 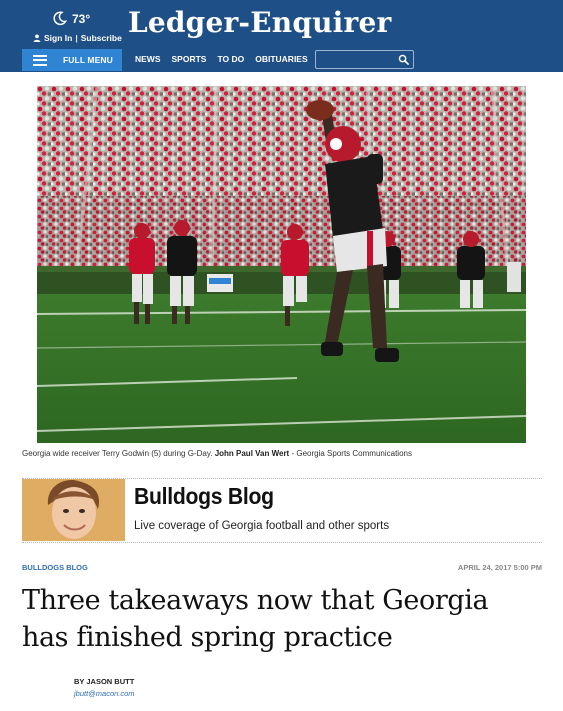 What do you see at coordinates (88, 60) in the screenshot?
I see `full-menu-label: FULL MENU` at bounding box center [88, 60].